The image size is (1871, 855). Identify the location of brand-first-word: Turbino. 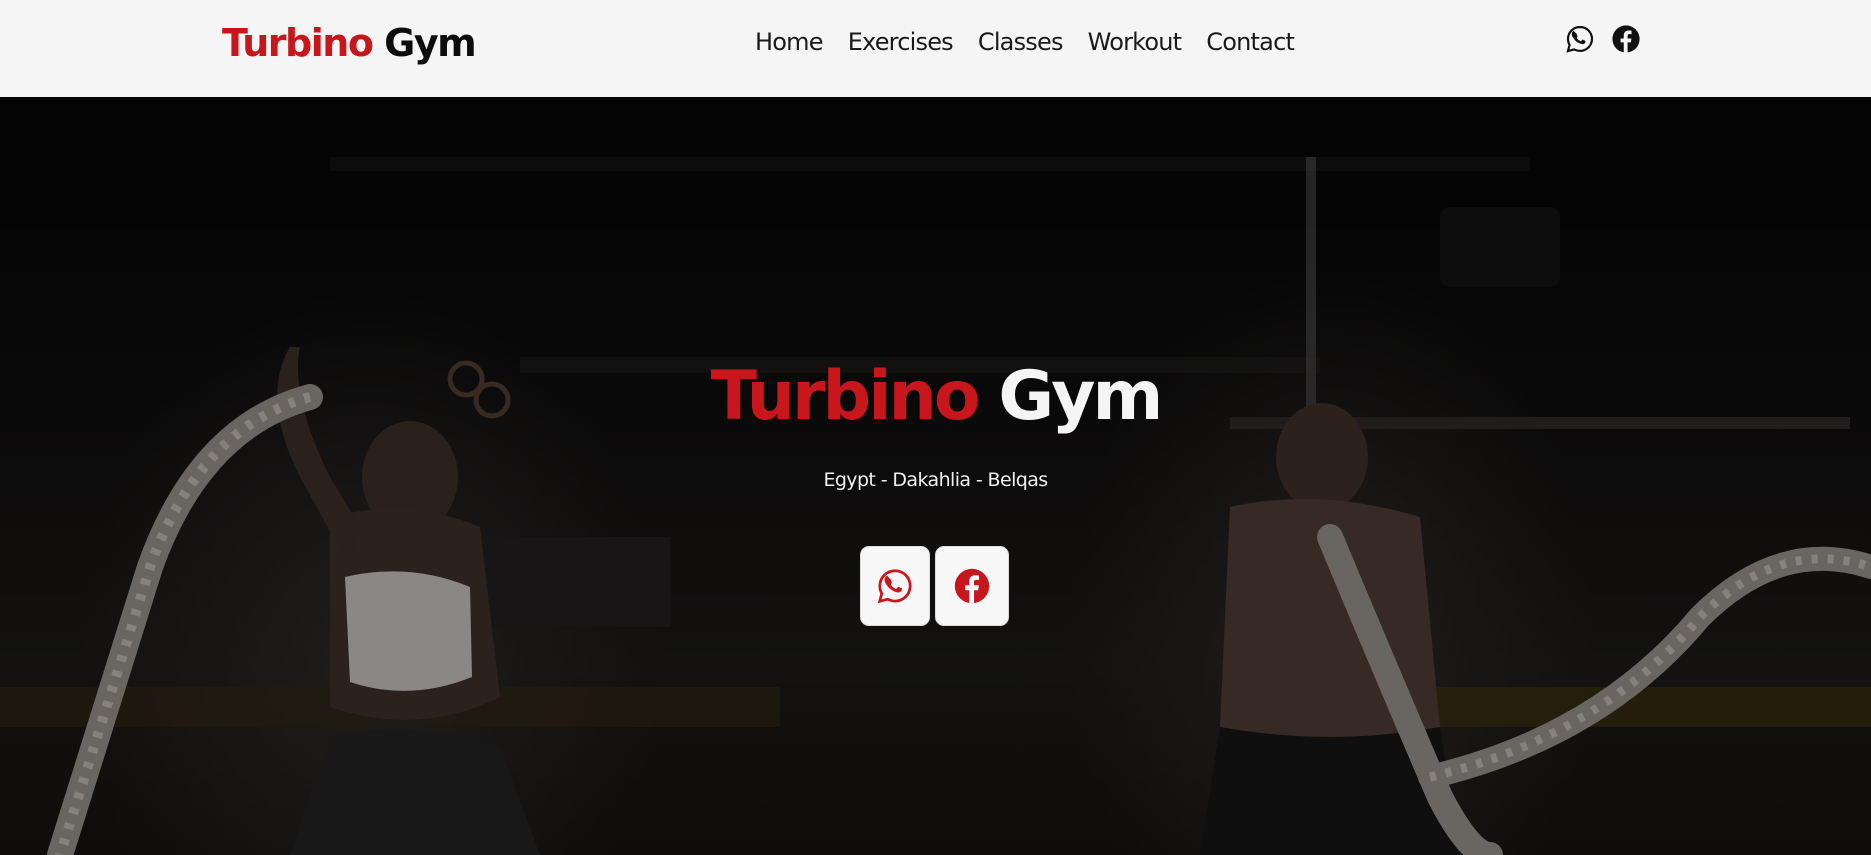
(298, 43).